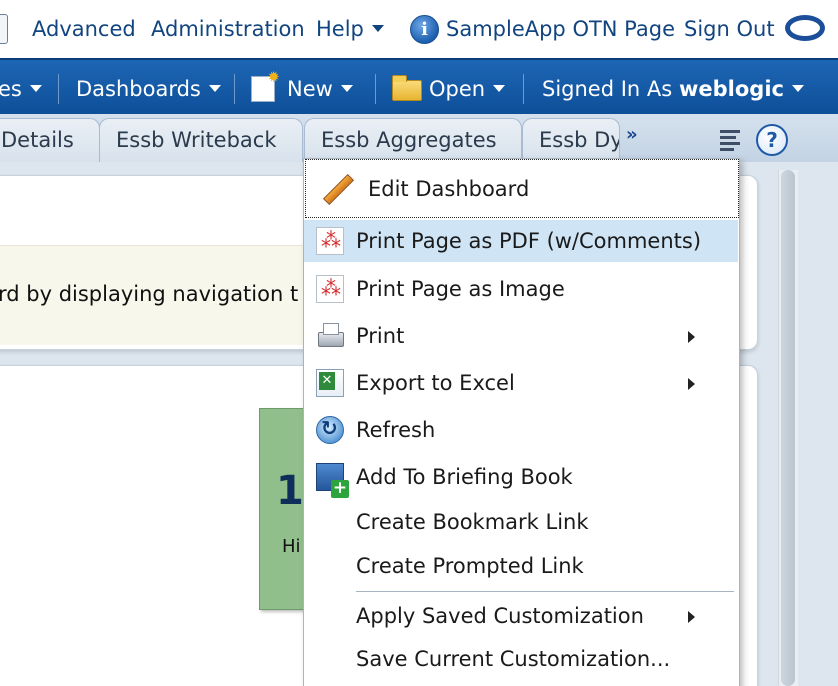 Image resolution: width=838 pixels, height=686 pixels. What do you see at coordinates (330, 336) in the screenshot?
I see `printer-icon` at bounding box center [330, 336].